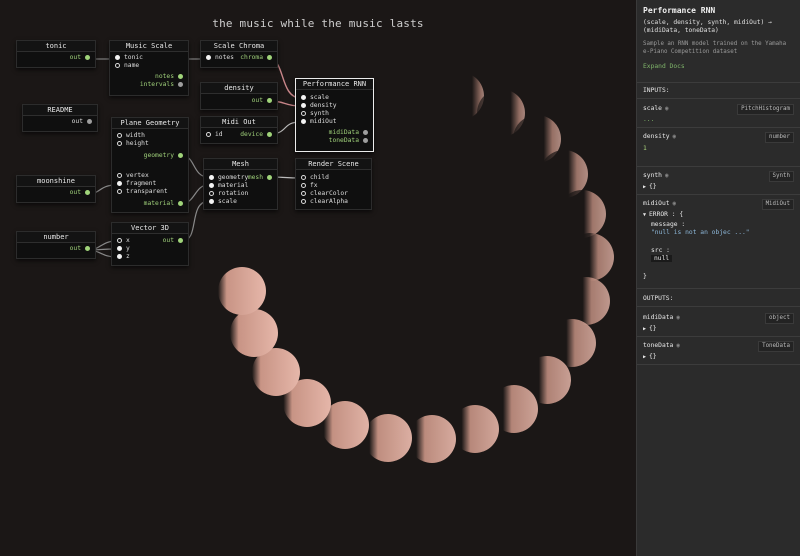 The height and width of the screenshot is (556, 800). Describe the element at coordinates (60, 118) in the screenshot. I see `node-readme: README out` at that location.